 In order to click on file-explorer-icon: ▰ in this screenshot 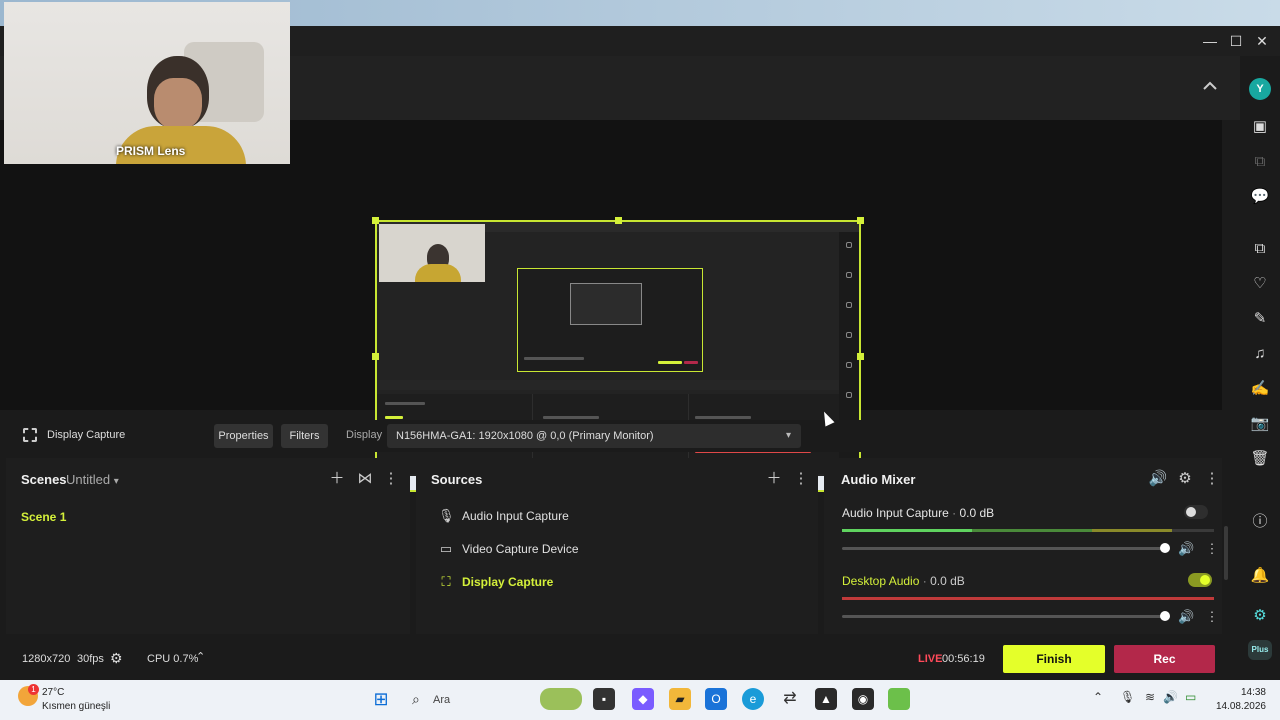, I will do `click(680, 699)`.